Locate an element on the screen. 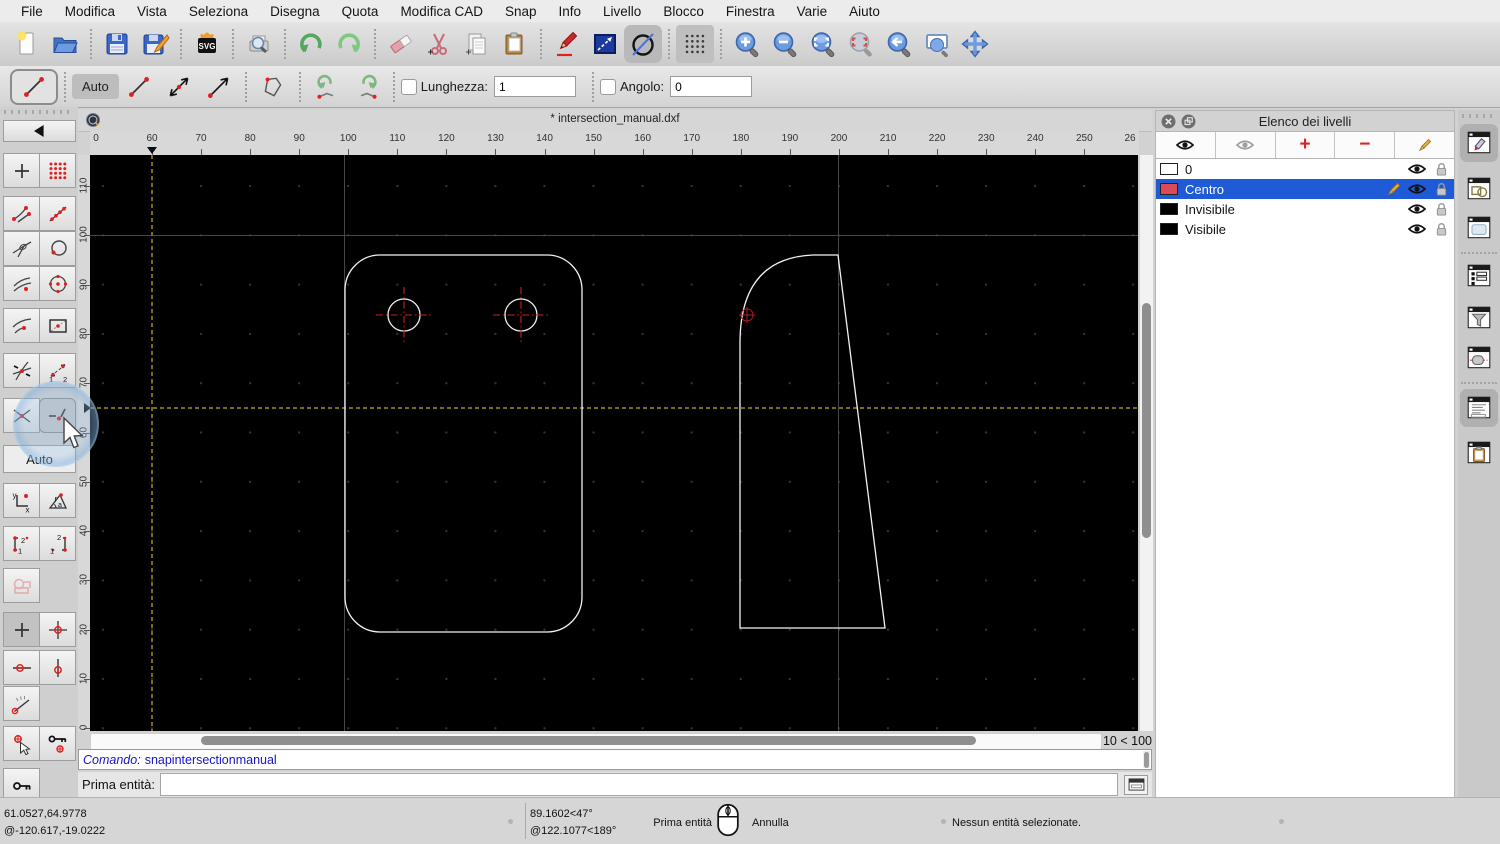 This screenshot has width=1500, height=844. snap-auto-option-button: Auto is located at coordinates (95, 86).